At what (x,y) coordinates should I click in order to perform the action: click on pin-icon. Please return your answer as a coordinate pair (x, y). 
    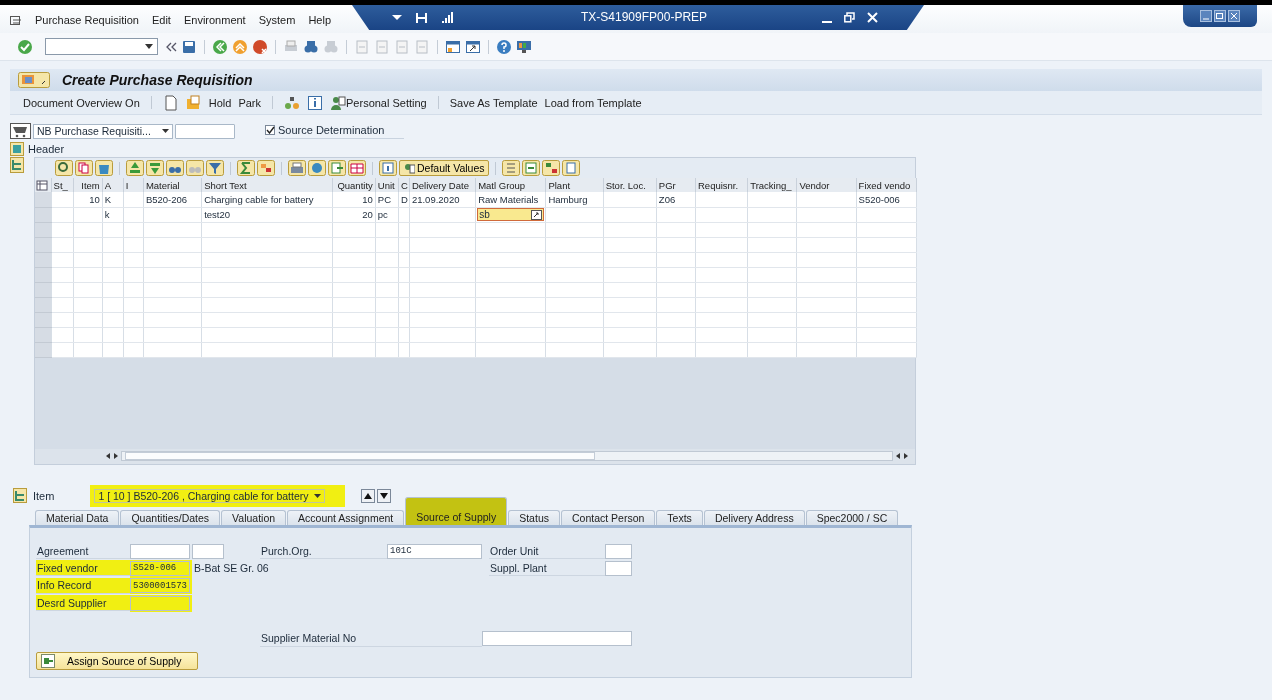
    Looking at the image, I should click on (421, 17).